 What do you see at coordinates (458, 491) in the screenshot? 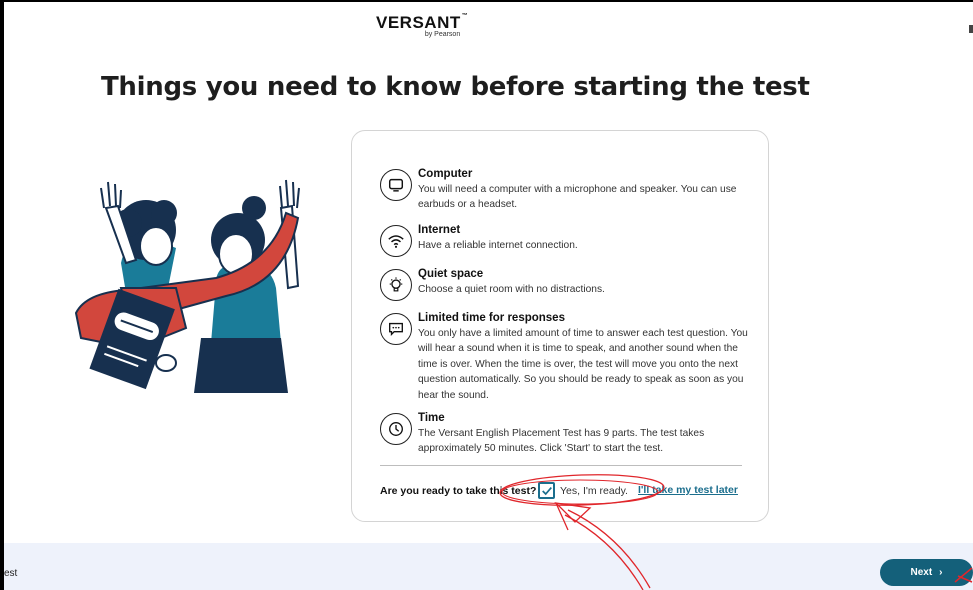
I see `ready-question: Are you ready to take this test?` at bounding box center [458, 491].